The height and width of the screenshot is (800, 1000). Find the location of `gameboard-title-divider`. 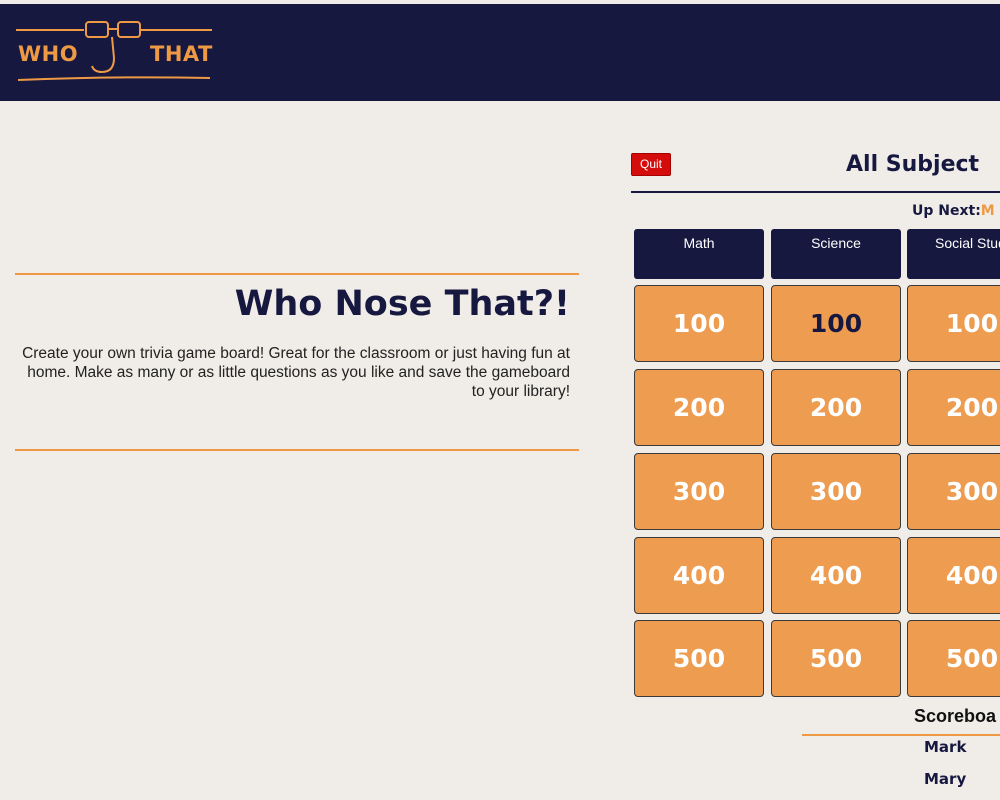

gameboard-title-divider is located at coordinates (815, 192).